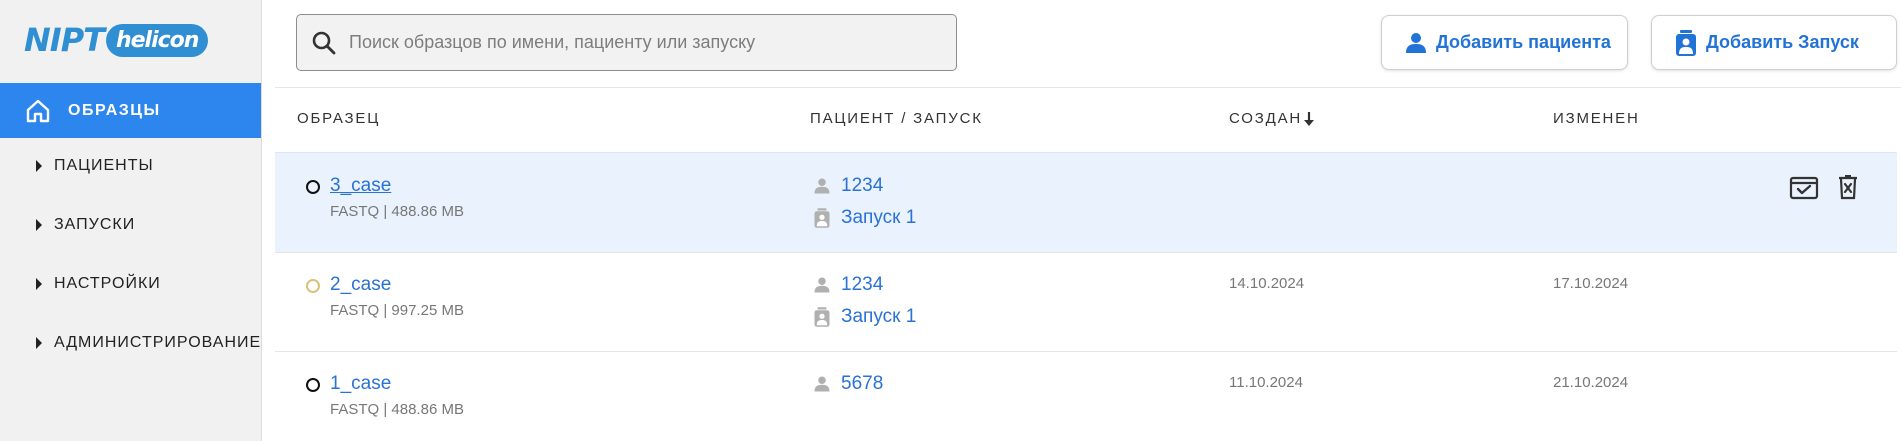 The height and width of the screenshot is (441, 1901). I want to click on column-header-label: СОЗДАН, so click(1266, 118).